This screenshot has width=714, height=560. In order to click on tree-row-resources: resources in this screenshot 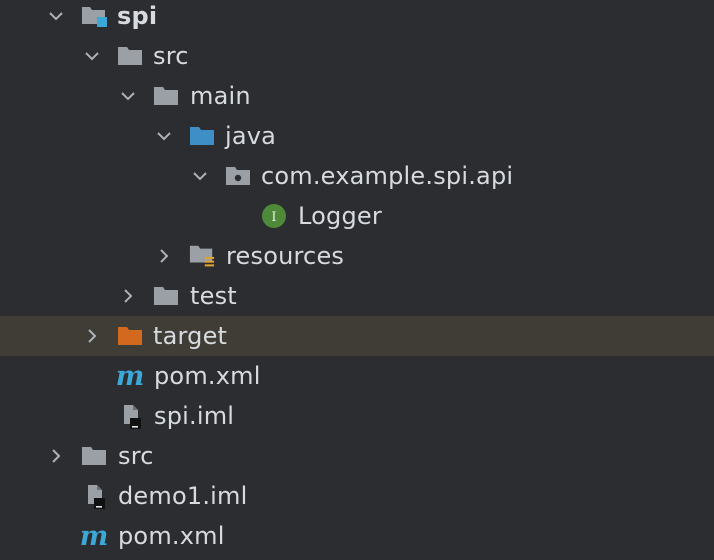, I will do `click(357, 256)`.